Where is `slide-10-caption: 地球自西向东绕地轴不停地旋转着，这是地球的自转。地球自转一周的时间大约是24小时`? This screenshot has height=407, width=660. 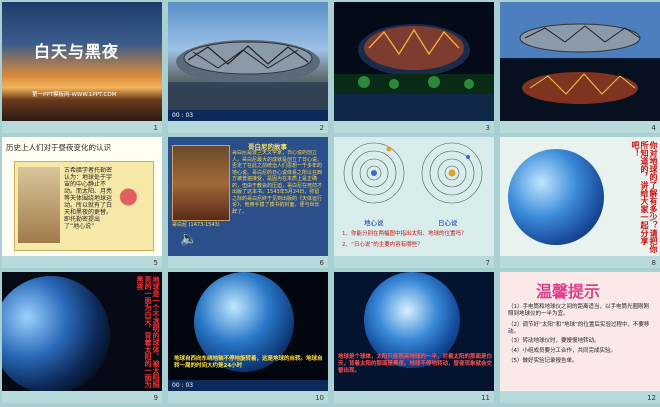 slide-10-caption: 地球自西向东绕地轴不停地旋转着，这是地球的自转。地球自转一周的时间大约是24小时 is located at coordinates (248, 362).